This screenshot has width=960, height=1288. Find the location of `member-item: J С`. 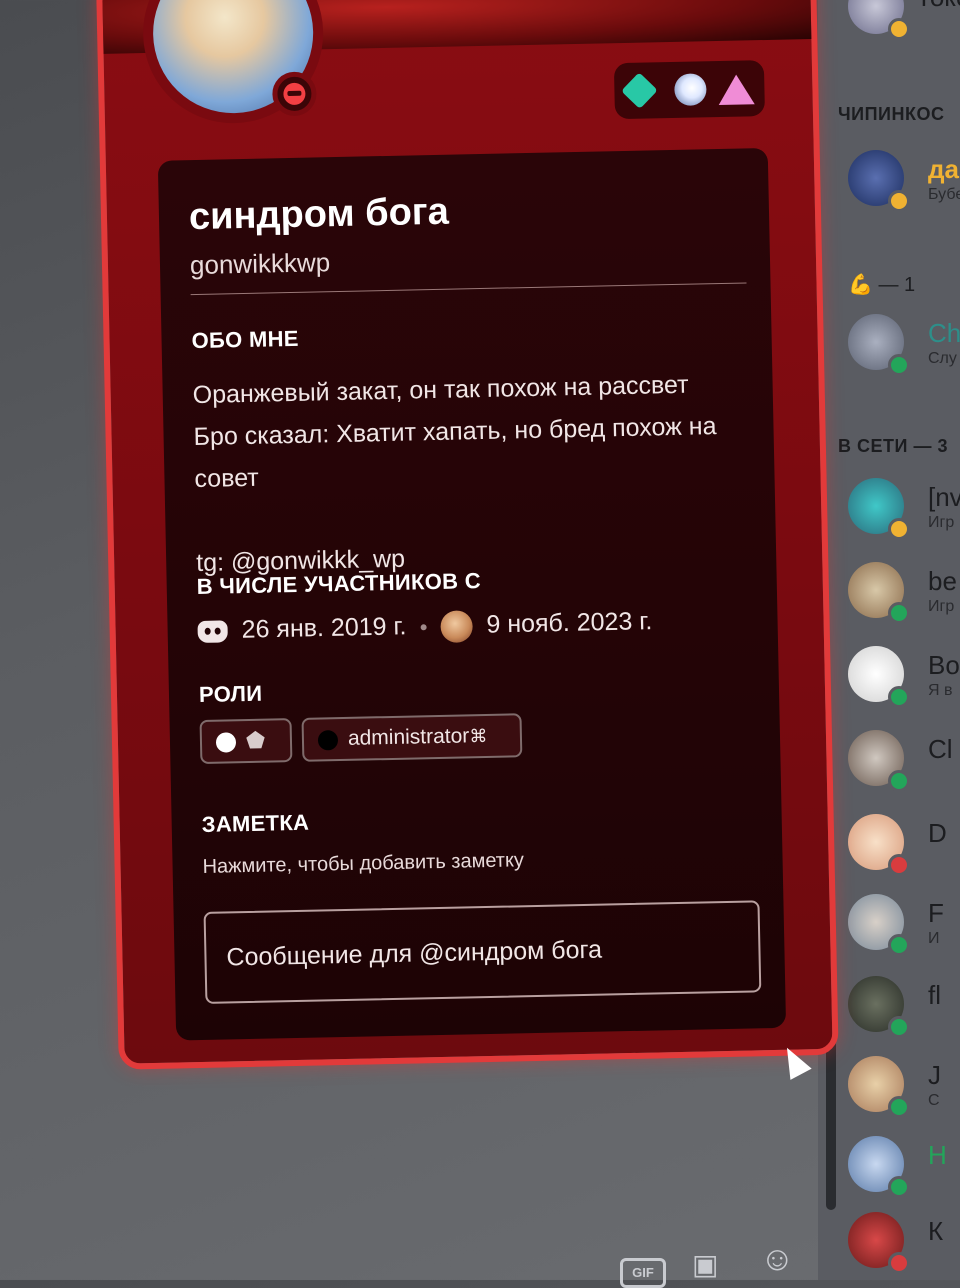

member-item: J С is located at coordinates (904, 1087).